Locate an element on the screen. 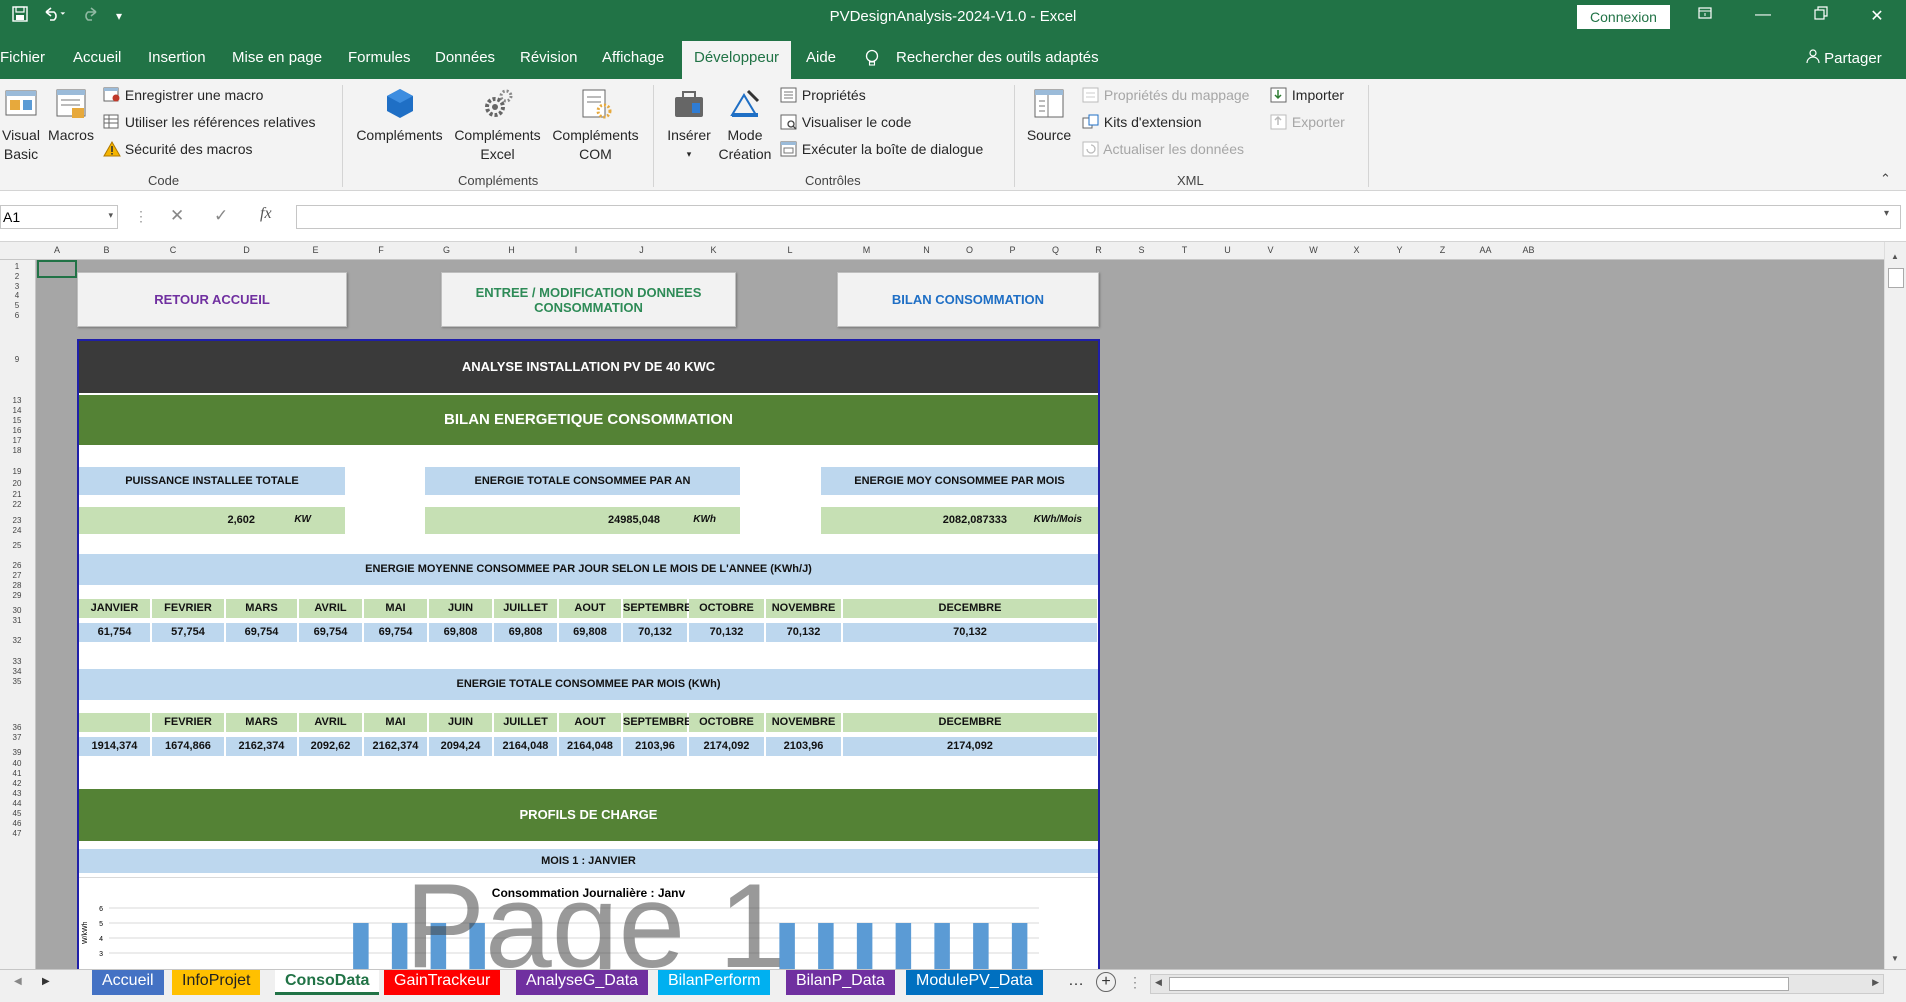  column-header-l: L is located at coordinates (790, 250).